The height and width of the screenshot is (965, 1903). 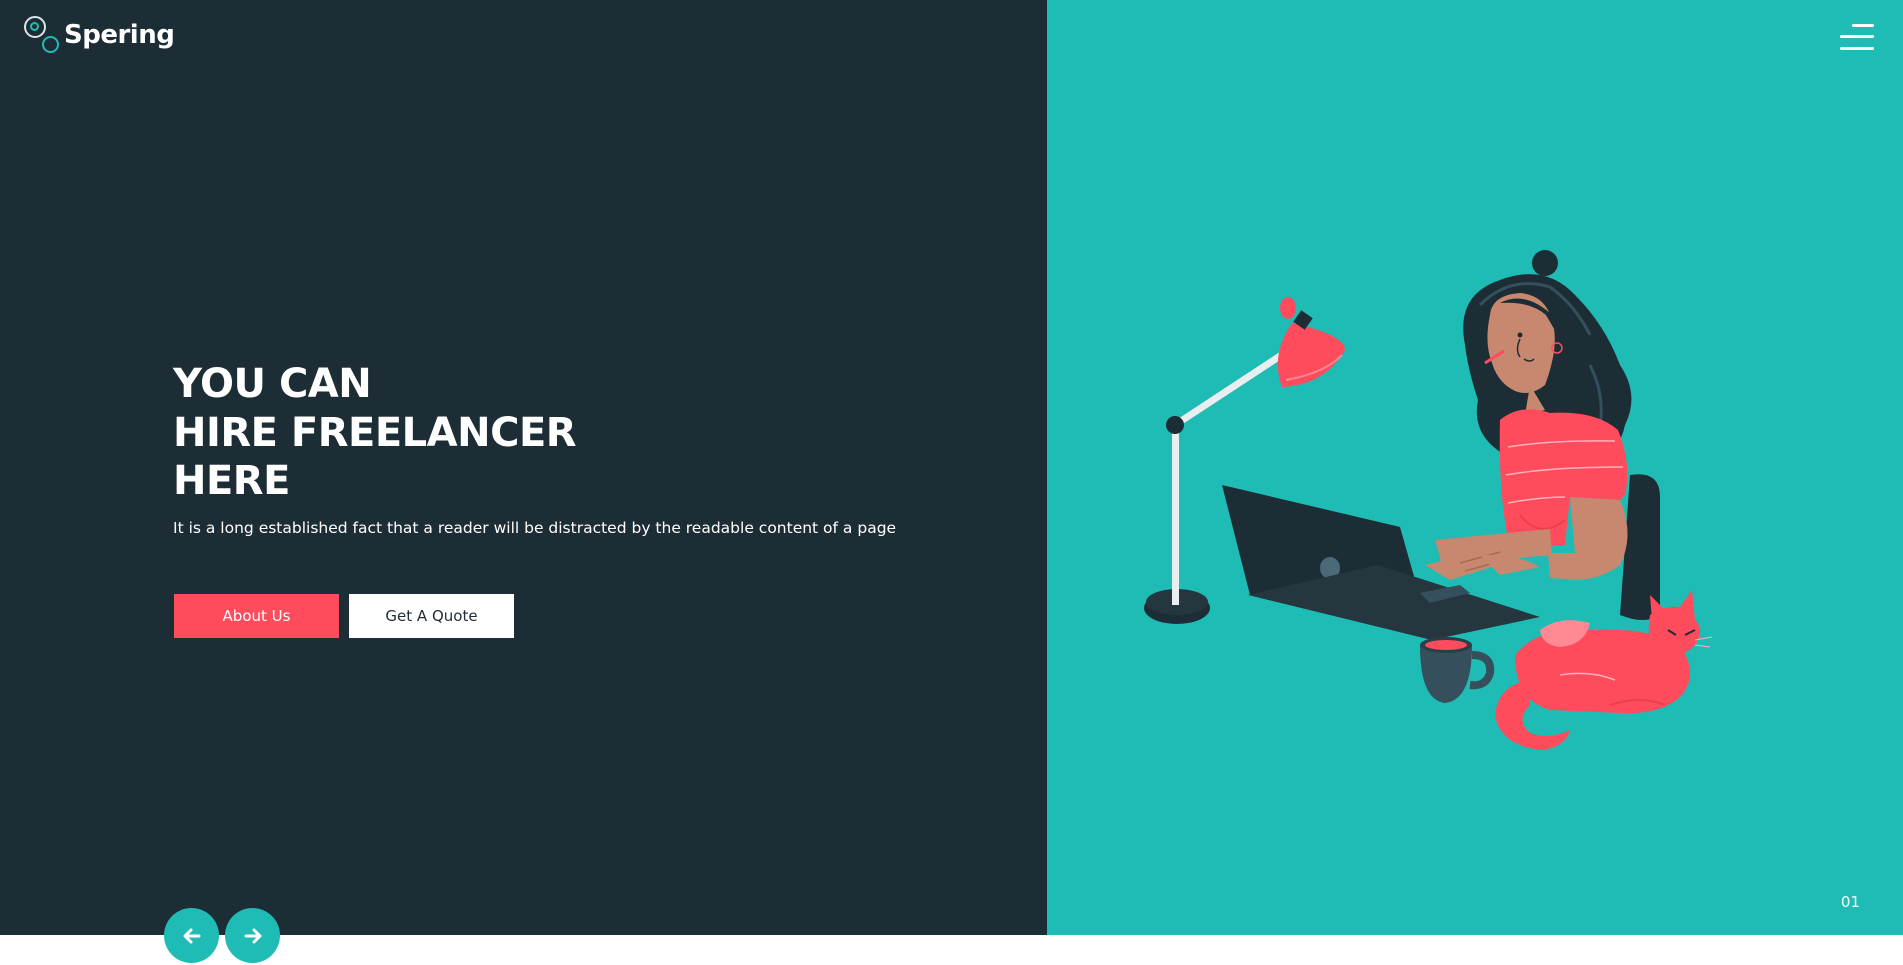 I want to click on coffee-mug-icon, so click(x=1457, y=670).